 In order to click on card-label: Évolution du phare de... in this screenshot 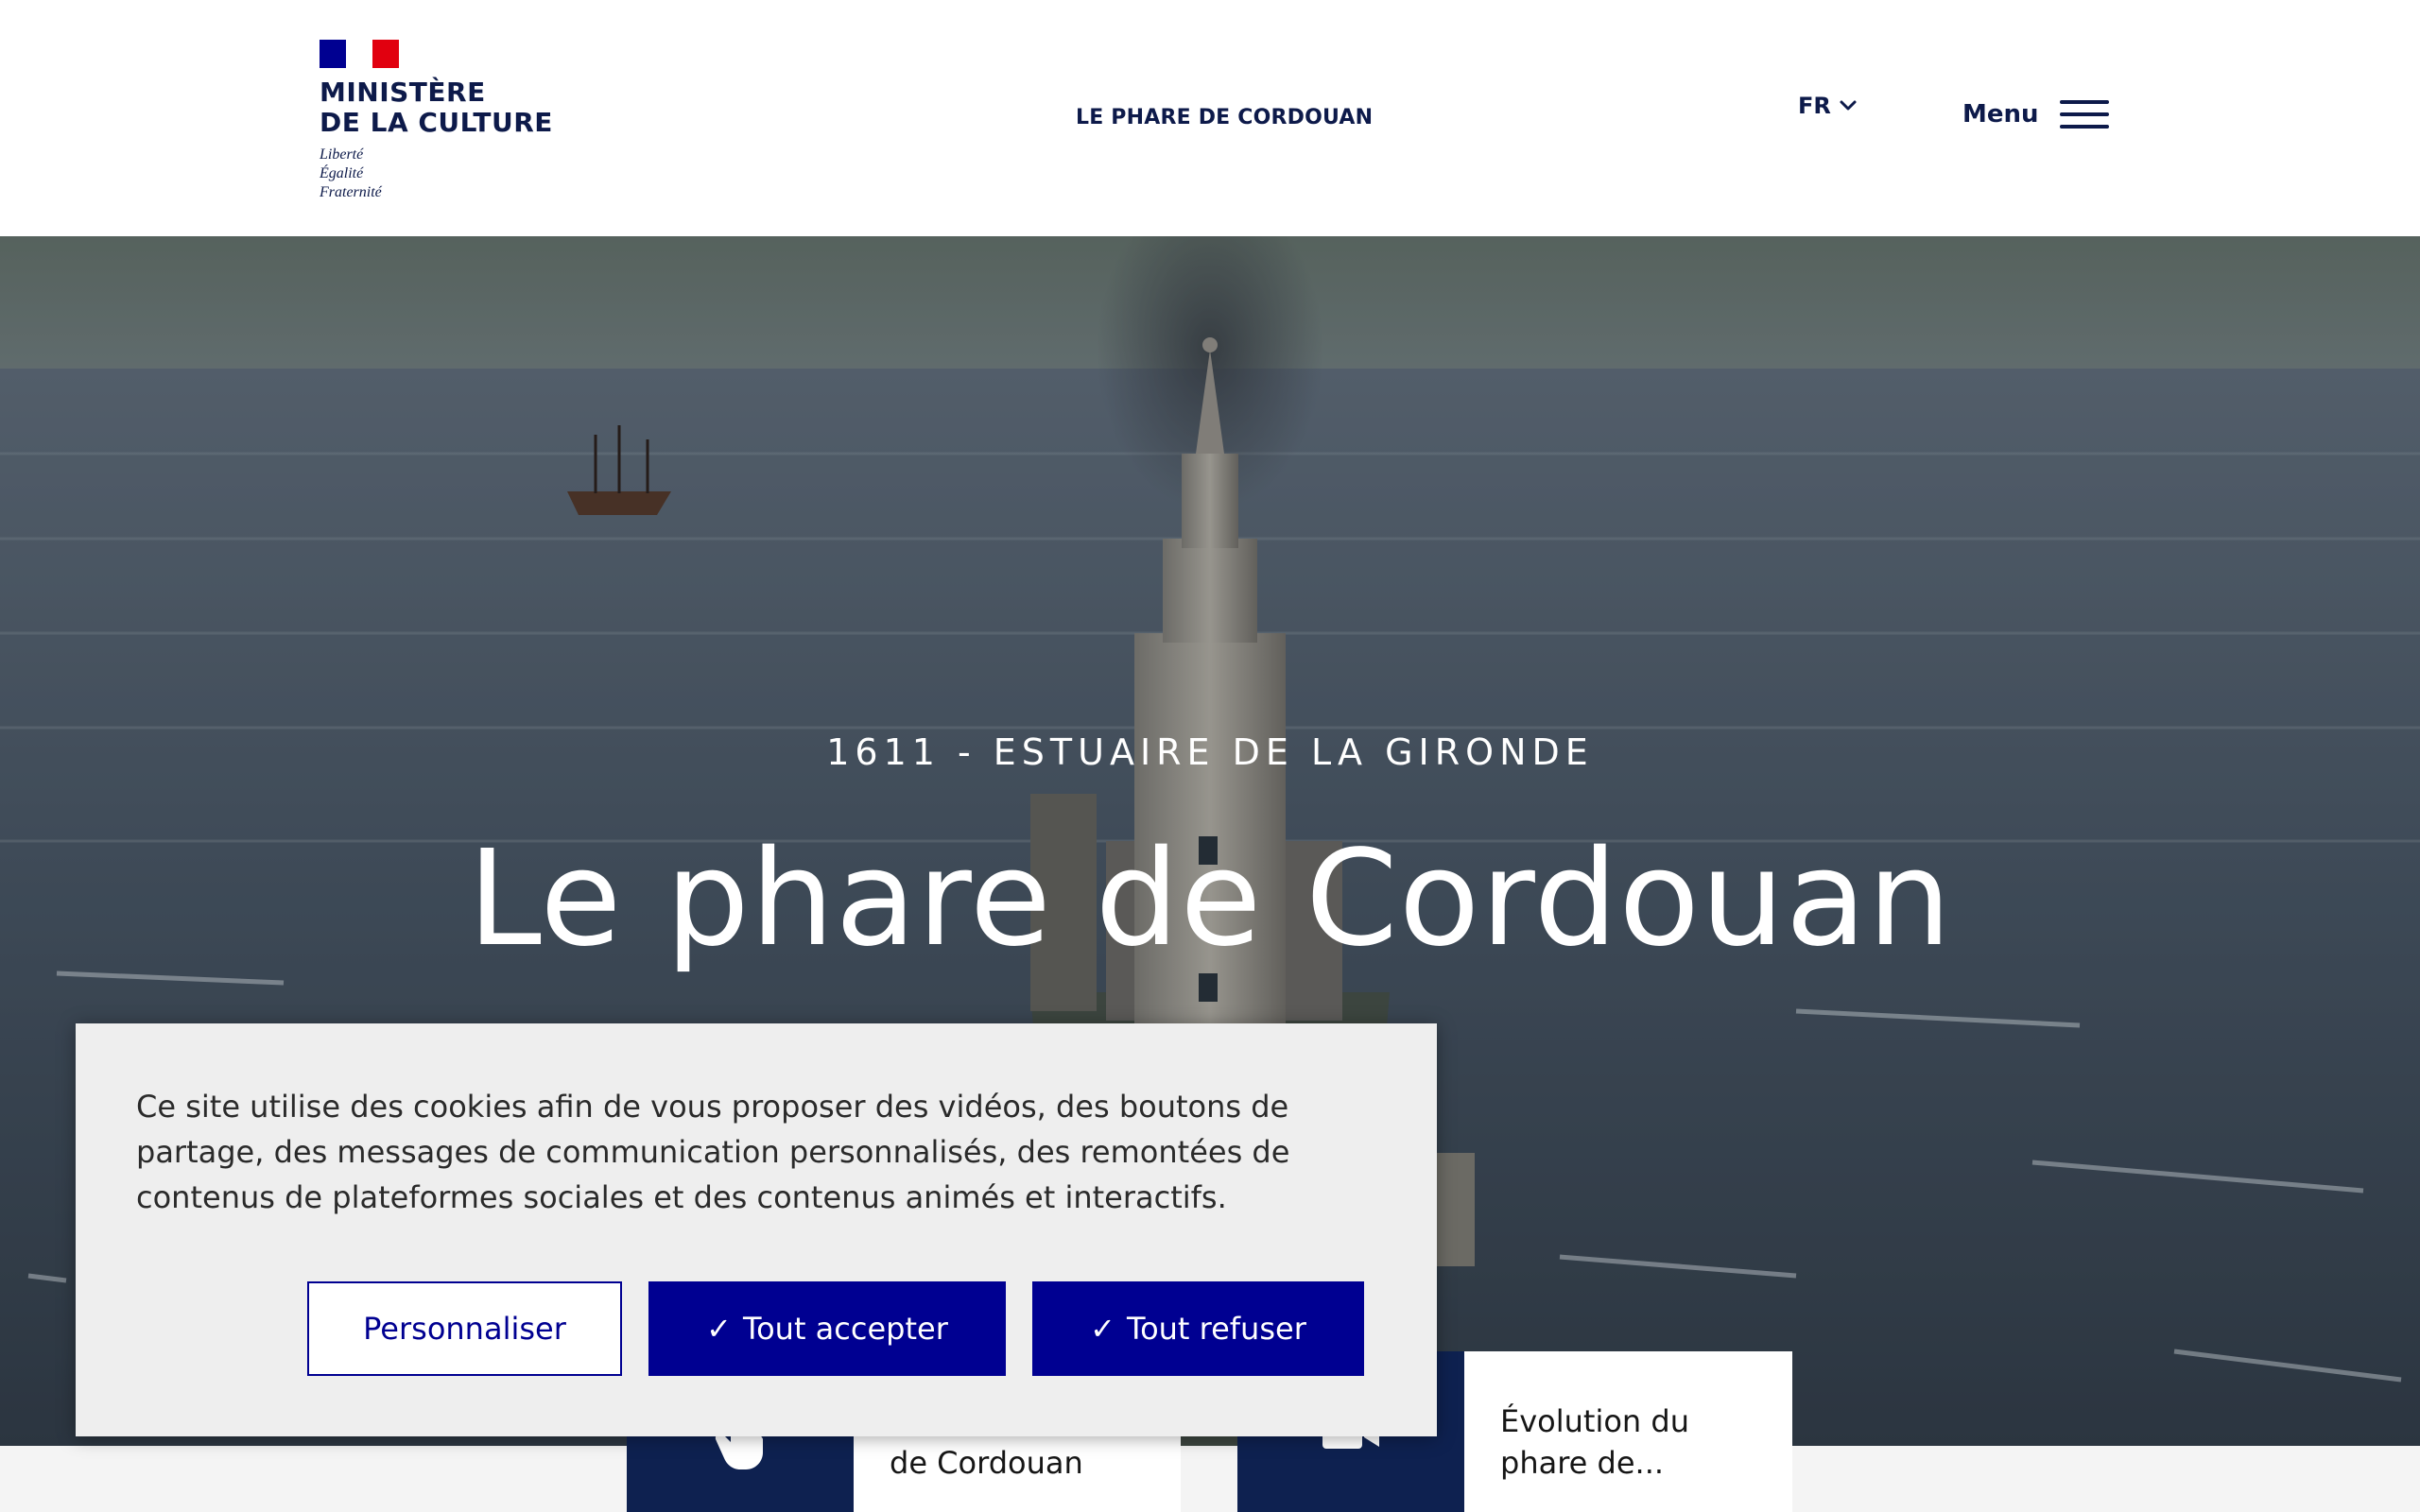, I will do `click(1628, 1431)`.